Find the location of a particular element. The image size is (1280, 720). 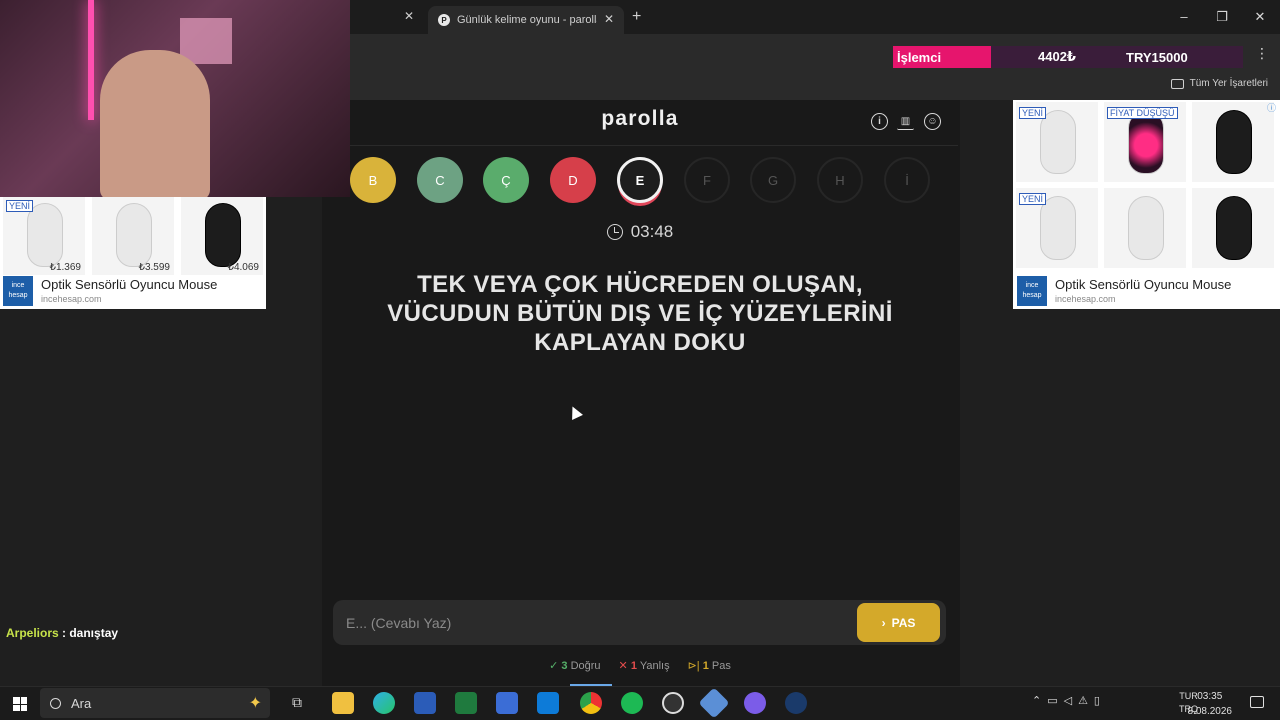

notification-icon is located at coordinates (1257, 702).